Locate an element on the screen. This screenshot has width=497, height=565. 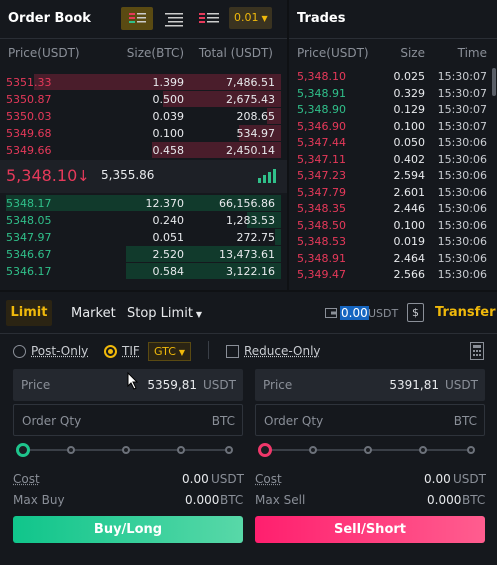
trade-time: 15:30:06 is located at coordinates (462, 192).